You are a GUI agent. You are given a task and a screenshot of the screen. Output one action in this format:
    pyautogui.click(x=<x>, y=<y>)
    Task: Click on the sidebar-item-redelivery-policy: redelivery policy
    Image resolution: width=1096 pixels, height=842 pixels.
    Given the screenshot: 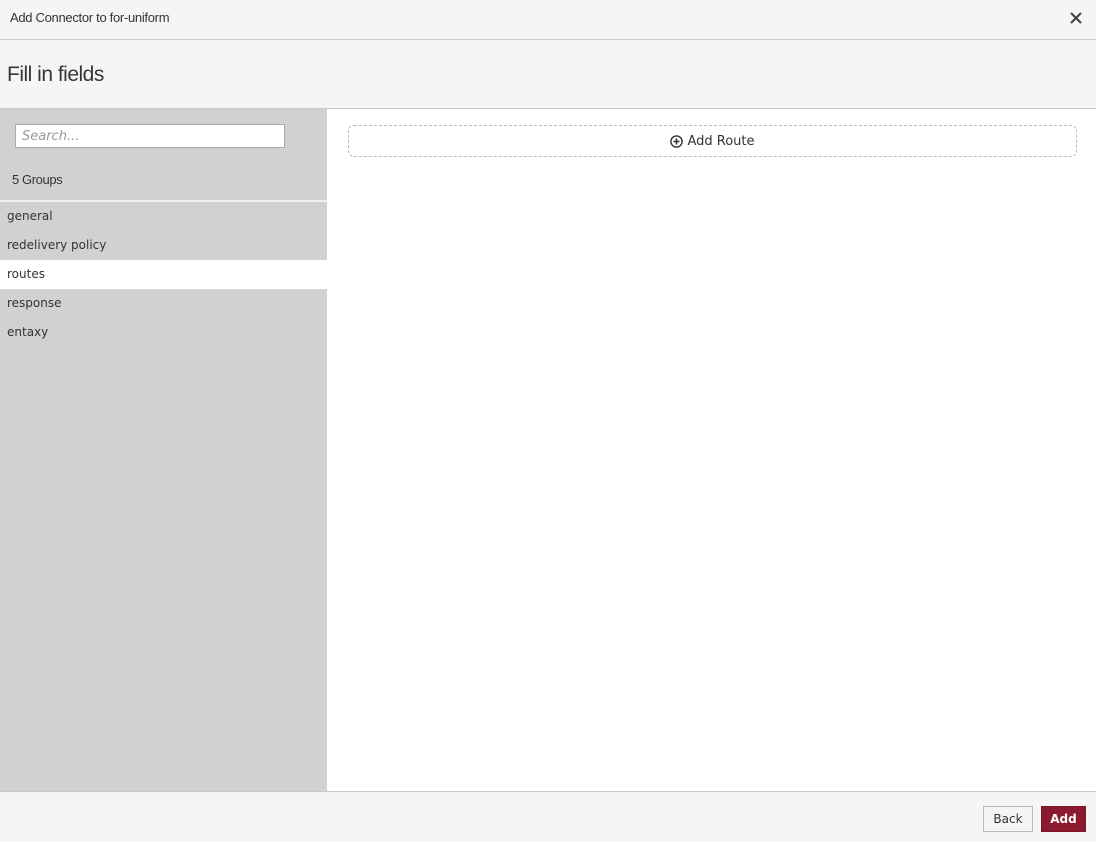 What is the action you would take?
    pyautogui.click(x=163, y=245)
    